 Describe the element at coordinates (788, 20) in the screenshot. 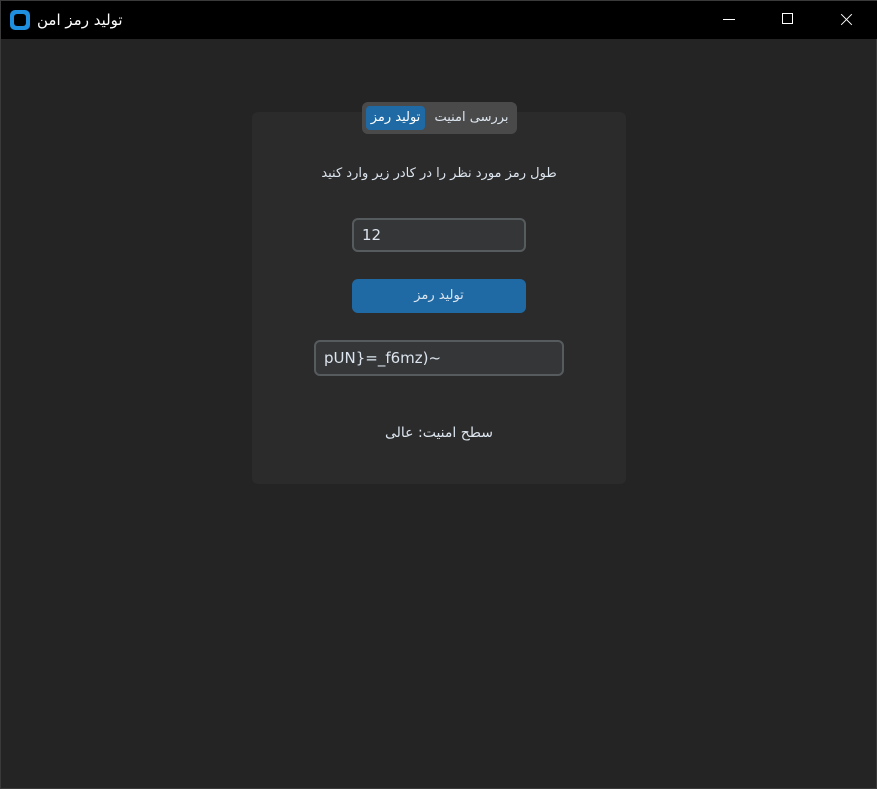

I see `maximize-button` at that location.